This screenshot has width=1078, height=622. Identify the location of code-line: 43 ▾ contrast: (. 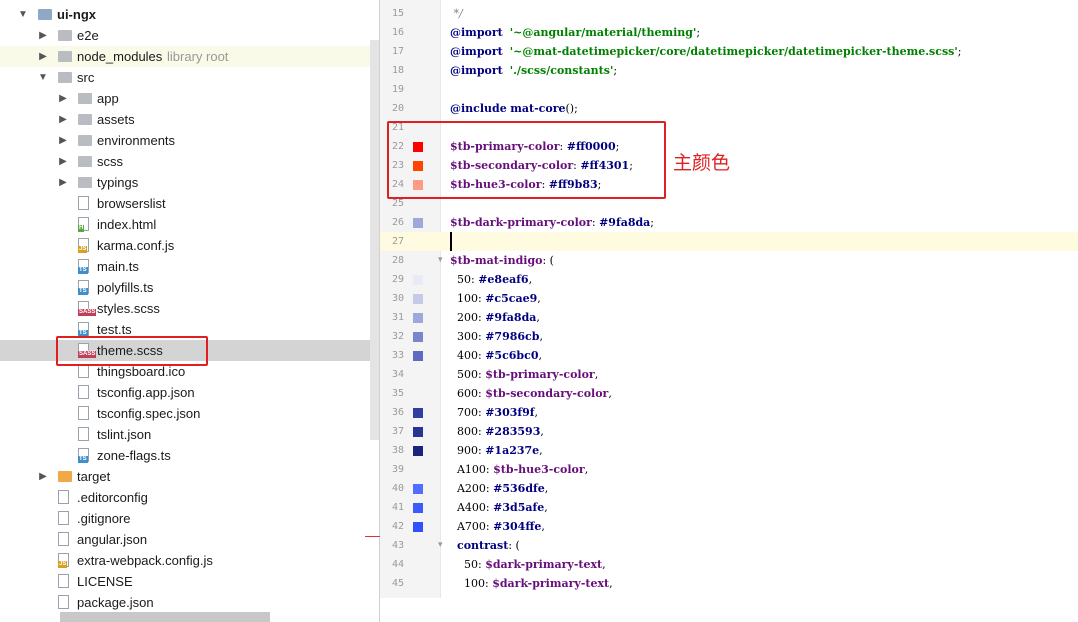
(729, 545).